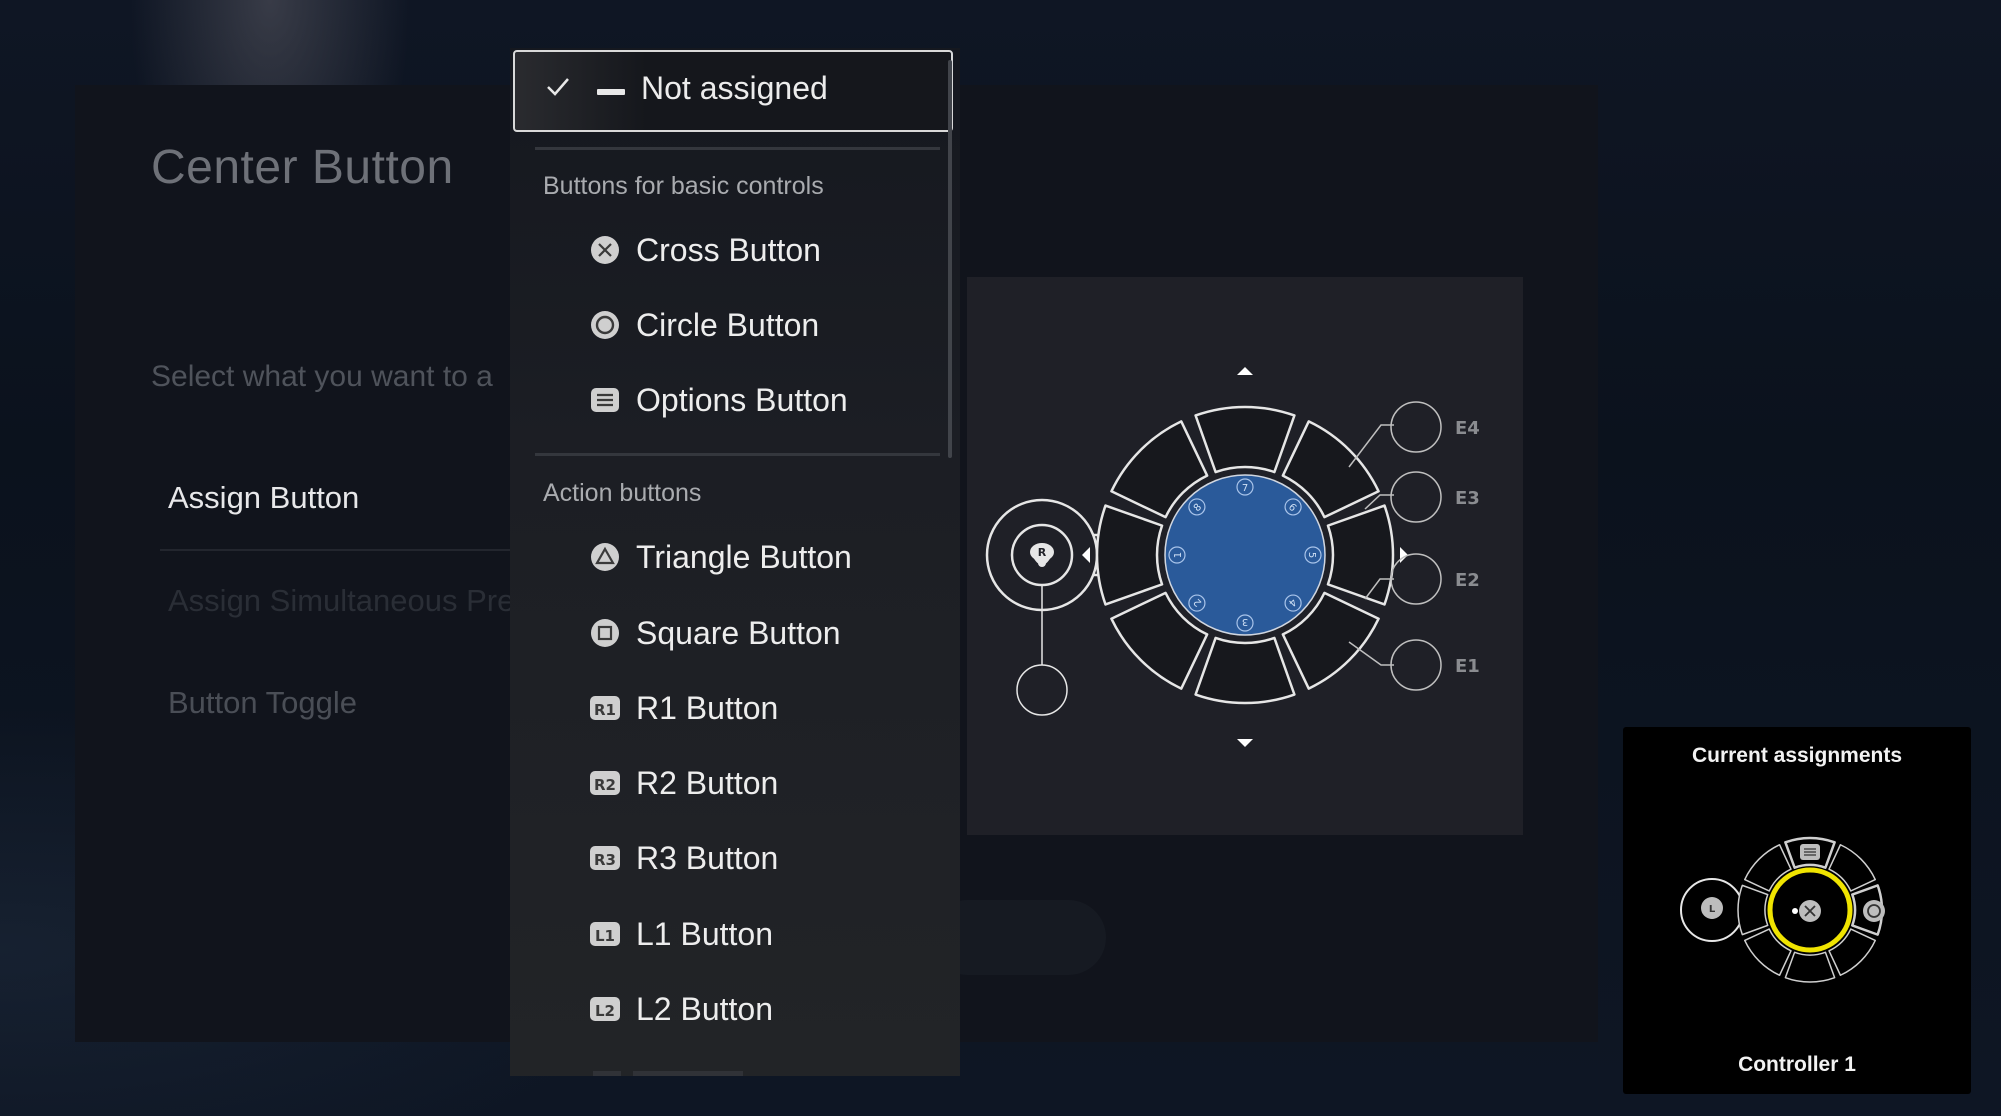 The height and width of the screenshot is (1116, 2001). What do you see at coordinates (263, 498) in the screenshot?
I see `assign-button-option: Assign Button` at bounding box center [263, 498].